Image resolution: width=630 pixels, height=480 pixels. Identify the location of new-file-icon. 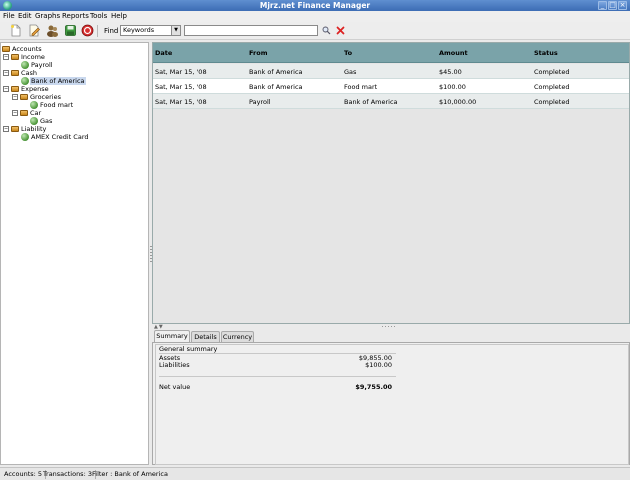
(15, 30).